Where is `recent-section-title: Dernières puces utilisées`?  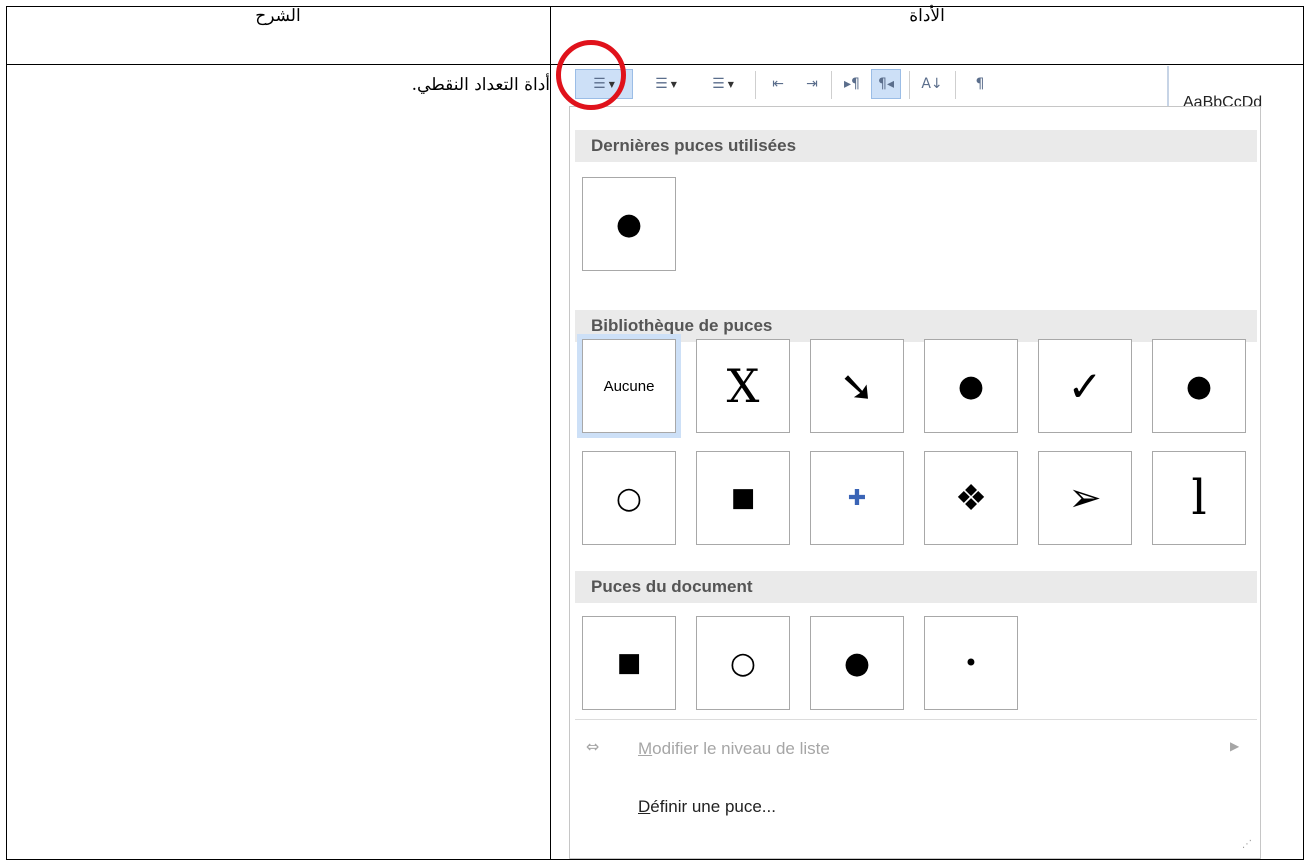 recent-section-title: Dernières puces utilisées is located at coordinates (916, 146).